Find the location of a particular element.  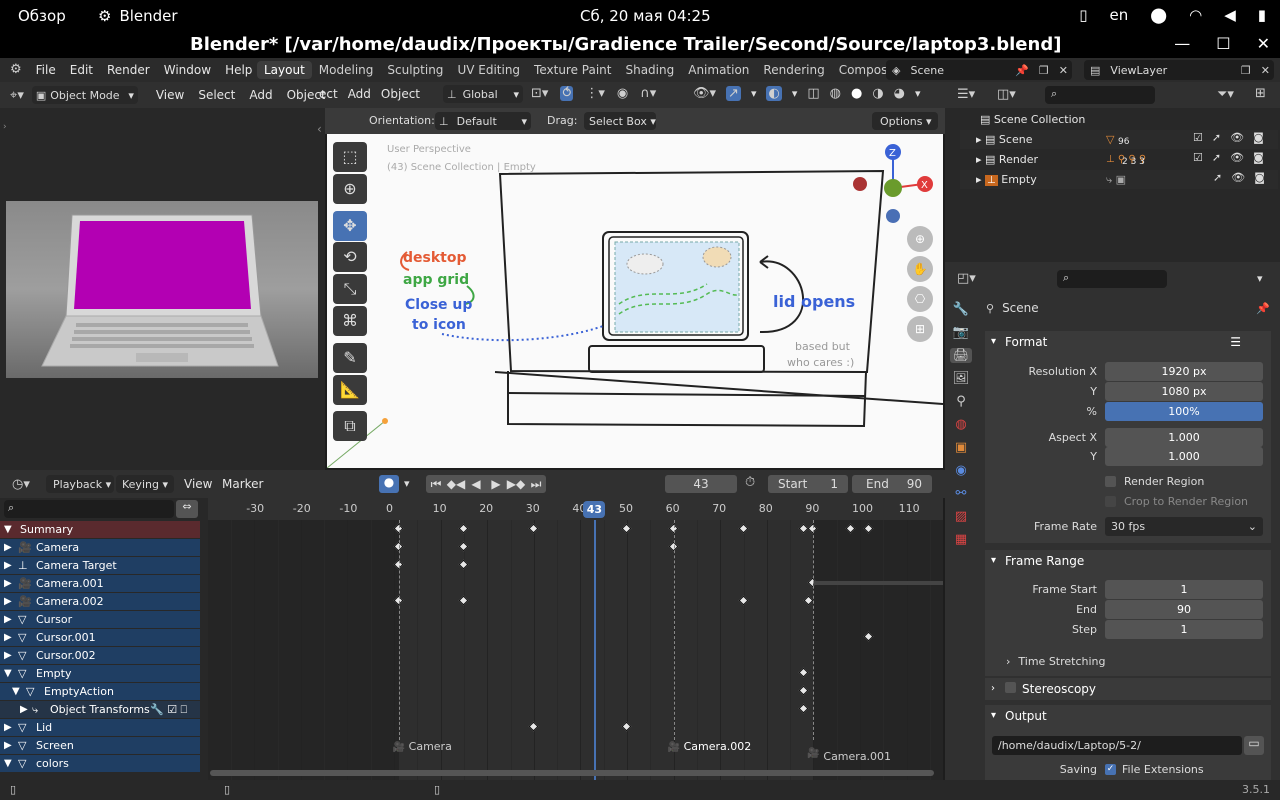

tab-texture-paint: Texture Paint is located at coordinates (572, 70).